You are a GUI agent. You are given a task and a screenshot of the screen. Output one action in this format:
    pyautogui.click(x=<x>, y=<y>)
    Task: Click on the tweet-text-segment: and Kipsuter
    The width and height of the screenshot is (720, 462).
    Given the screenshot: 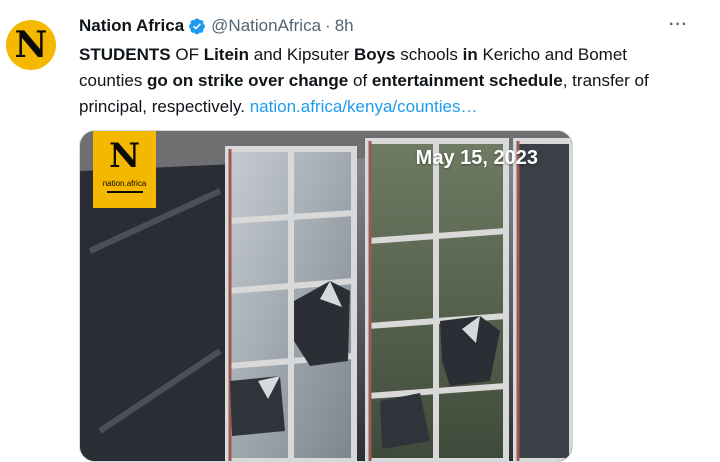 What is the action you would take?
    pyautogui.click(x=301, y=54)
    